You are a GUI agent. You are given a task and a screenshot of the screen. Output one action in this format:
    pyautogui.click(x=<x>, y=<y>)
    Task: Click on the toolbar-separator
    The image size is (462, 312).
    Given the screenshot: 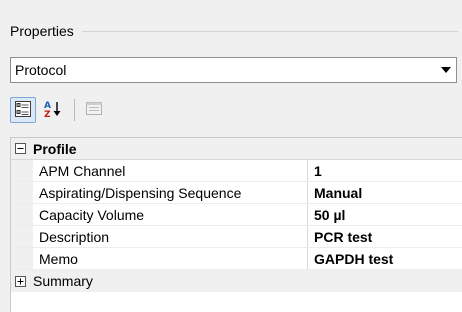 What is the action you would take?
    pyautogui.click(x=74, y=110)
    